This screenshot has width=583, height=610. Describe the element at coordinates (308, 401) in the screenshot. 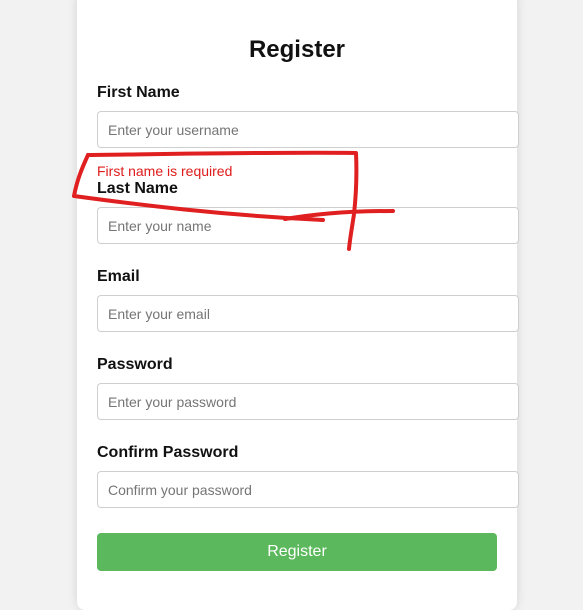

I see `password-input` at that location.